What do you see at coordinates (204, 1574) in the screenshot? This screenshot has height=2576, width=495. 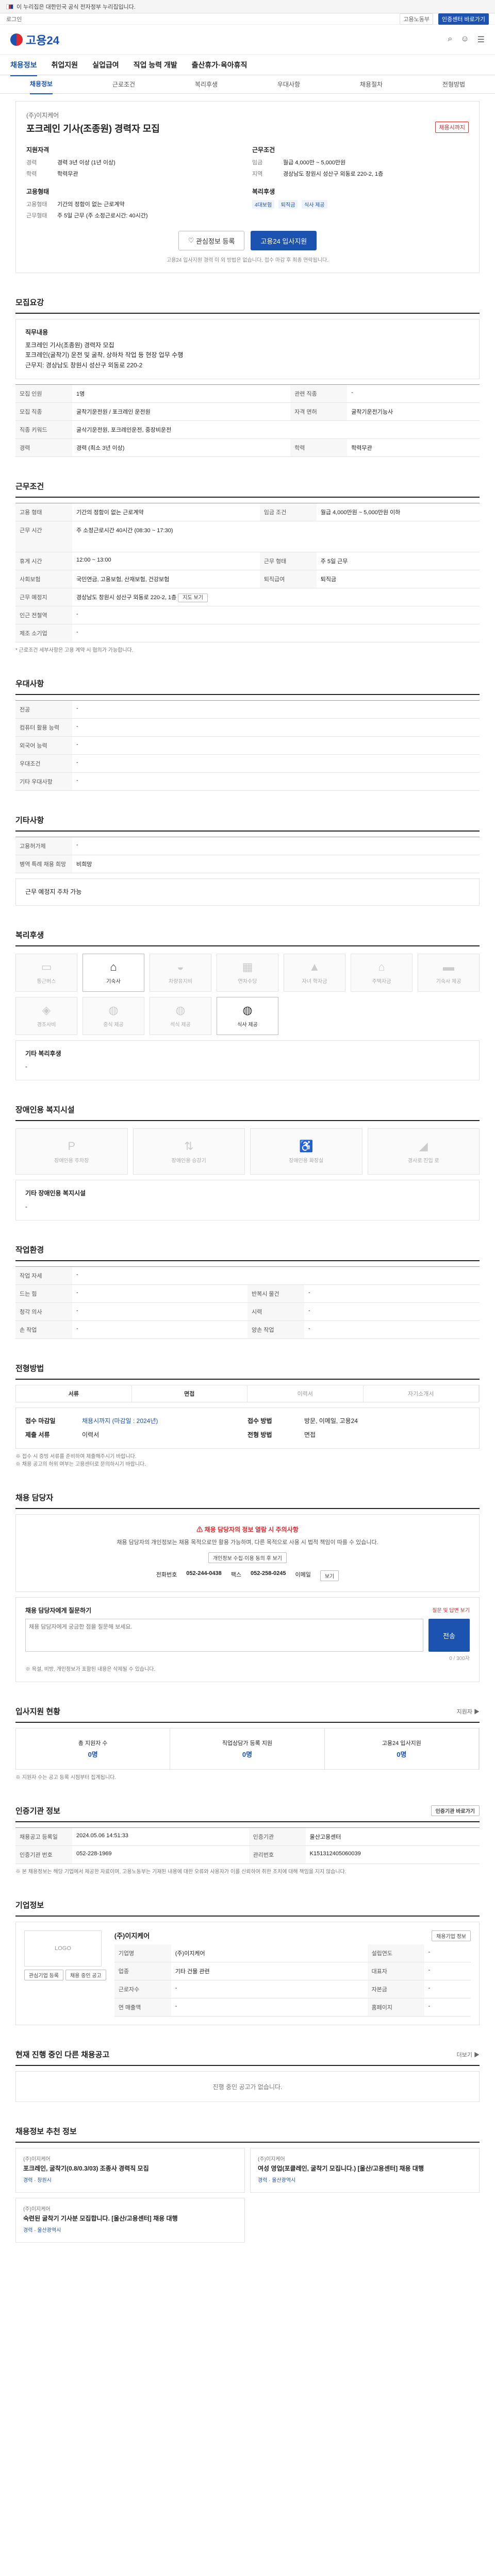 I see `tel-value: 052-244-0438` at bounding box center [204, 1574].